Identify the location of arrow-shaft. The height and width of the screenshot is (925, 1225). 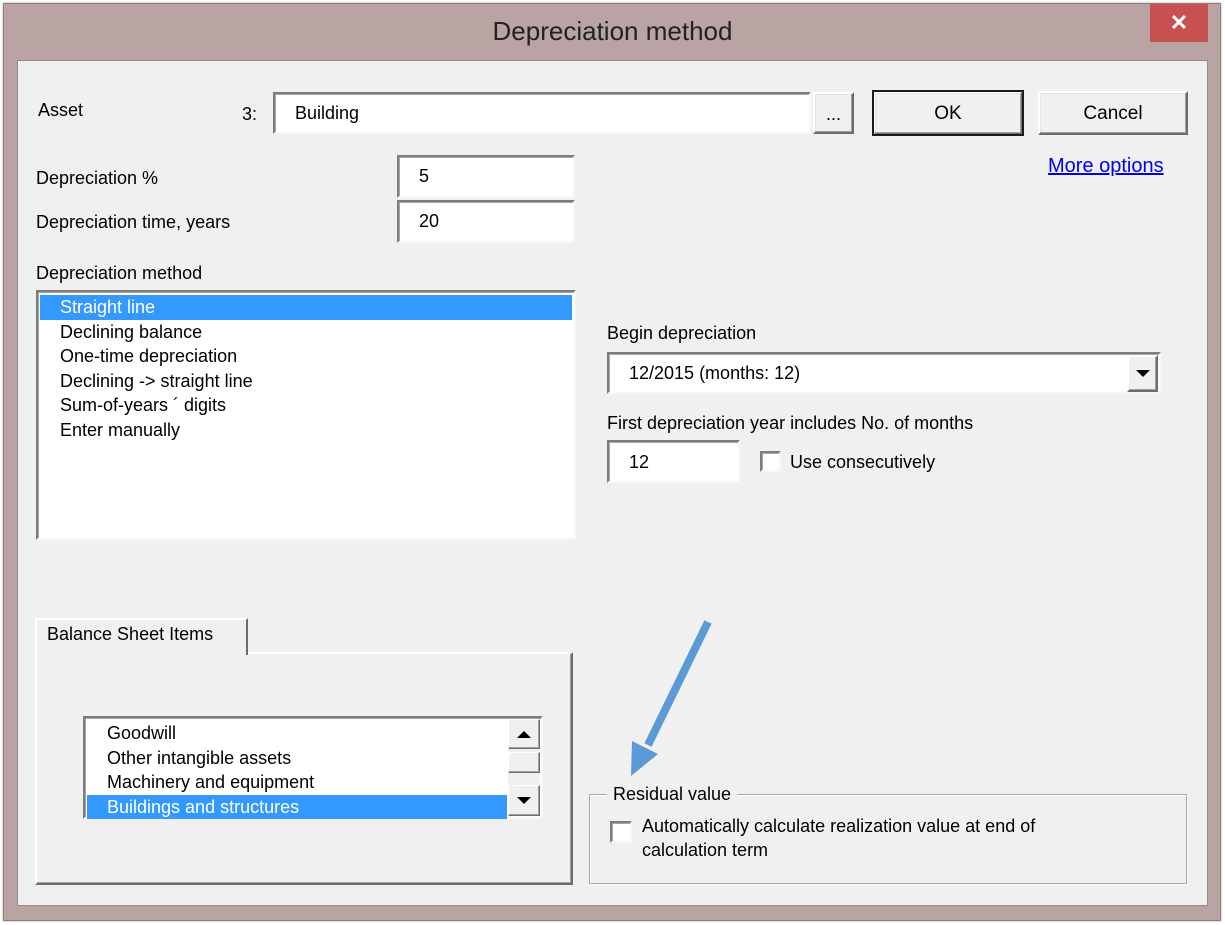
(678, 683).